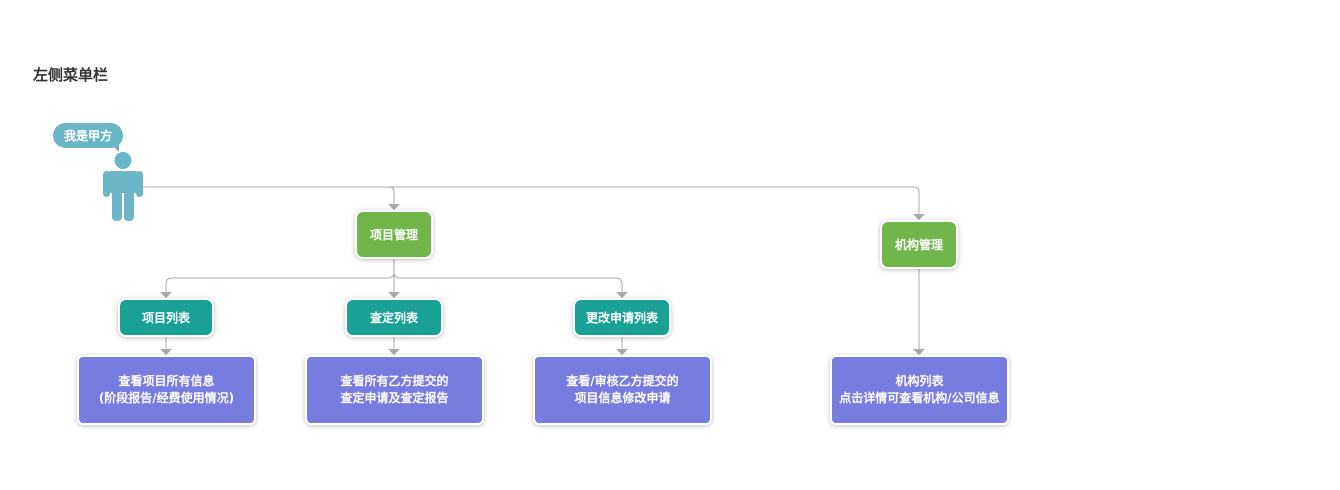 This screenshot has width=1340, height=490. I want to click on desc-line-2: 项目信息修改申请, so click(622, 398).